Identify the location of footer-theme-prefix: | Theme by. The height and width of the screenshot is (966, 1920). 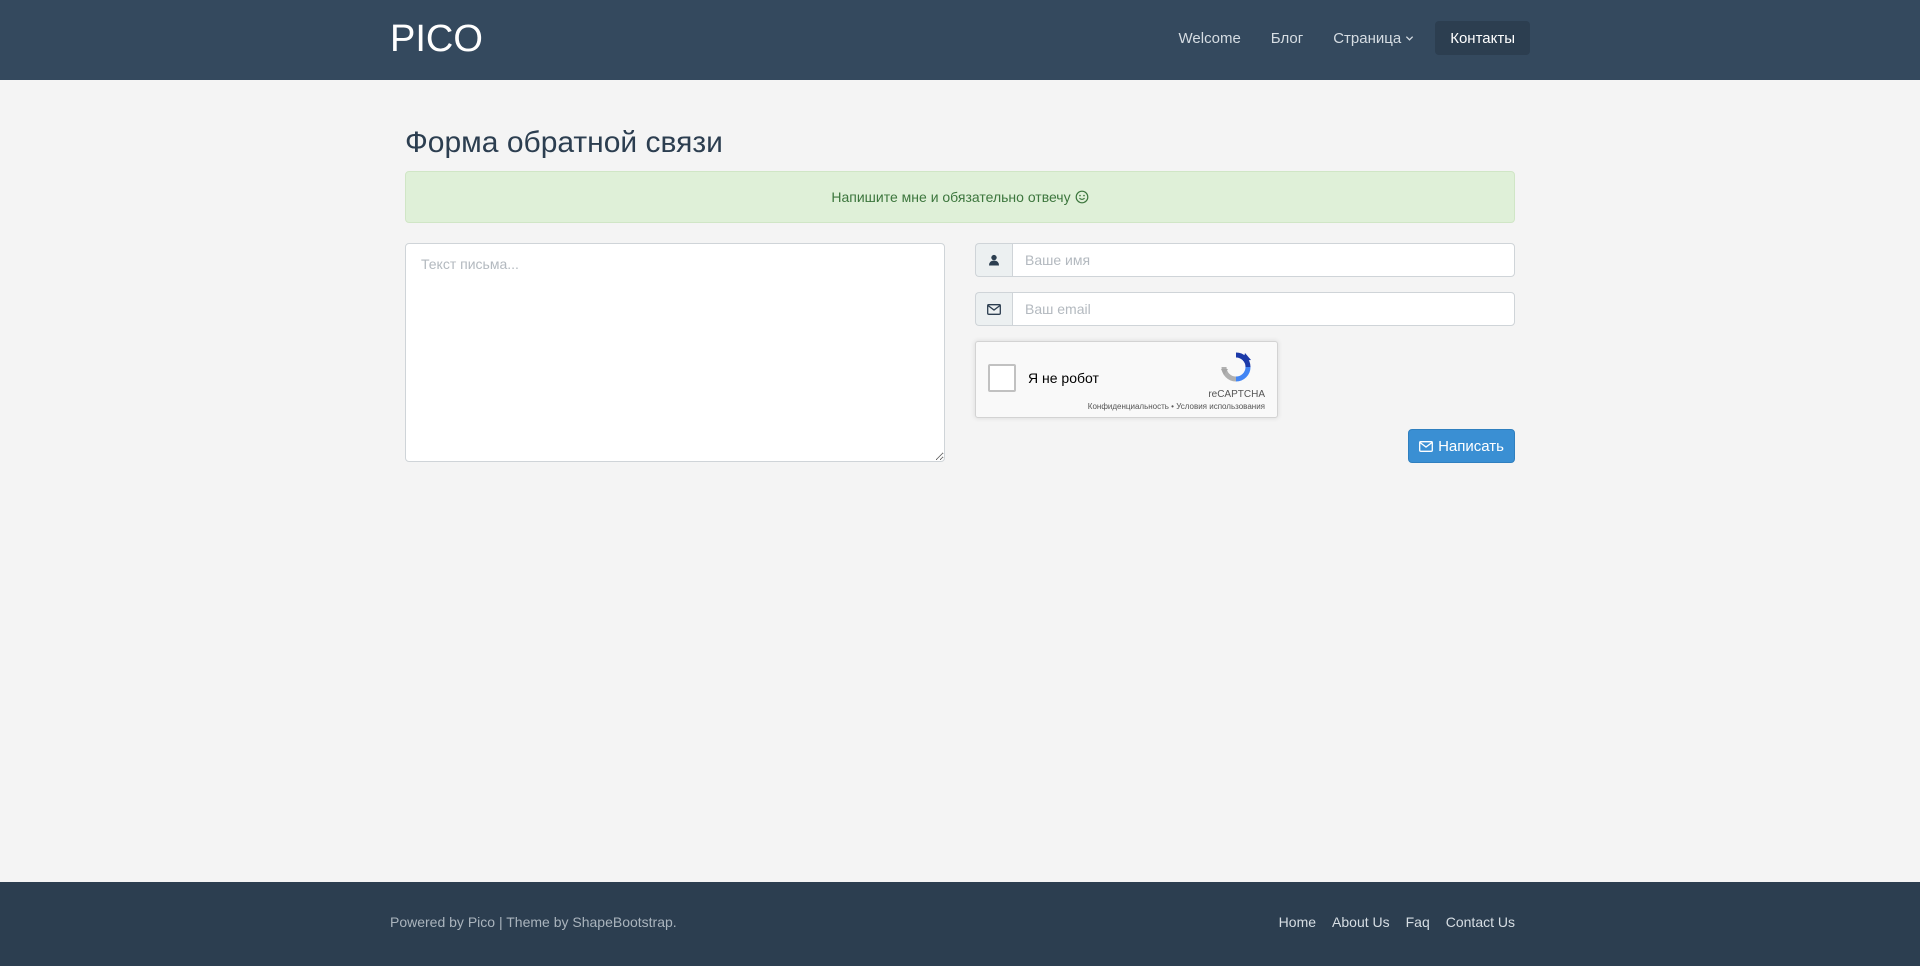
(534, 922).